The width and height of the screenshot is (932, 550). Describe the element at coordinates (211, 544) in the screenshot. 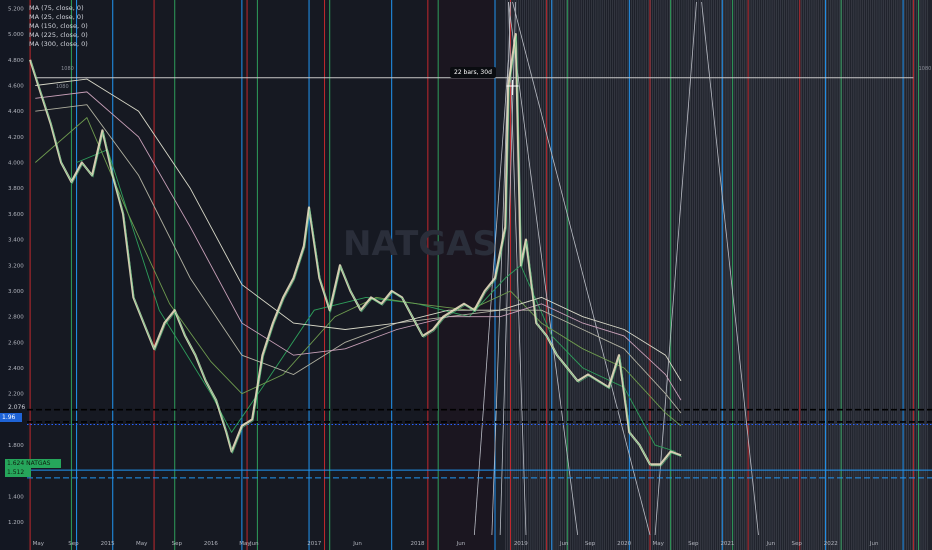

I see `x-tick-label: 2016` at that location.